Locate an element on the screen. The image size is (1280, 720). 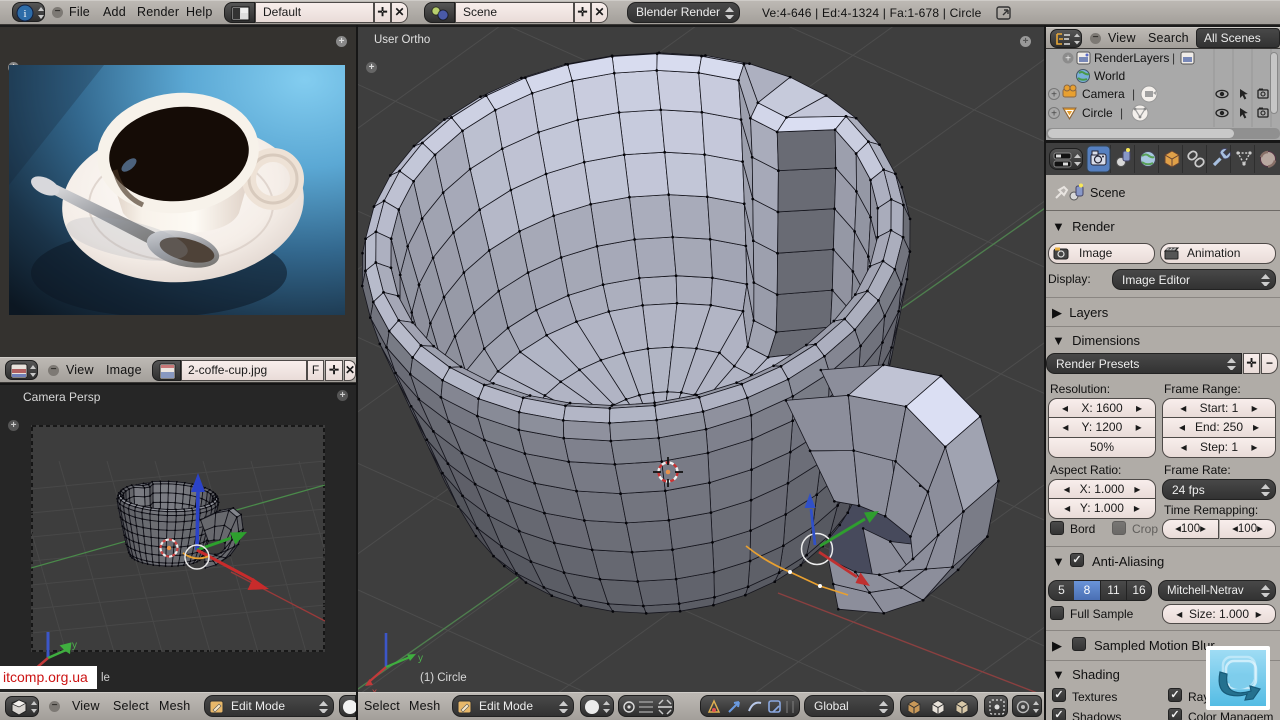
svg-text: RenderLayers is located at coordinates (1131, 58).